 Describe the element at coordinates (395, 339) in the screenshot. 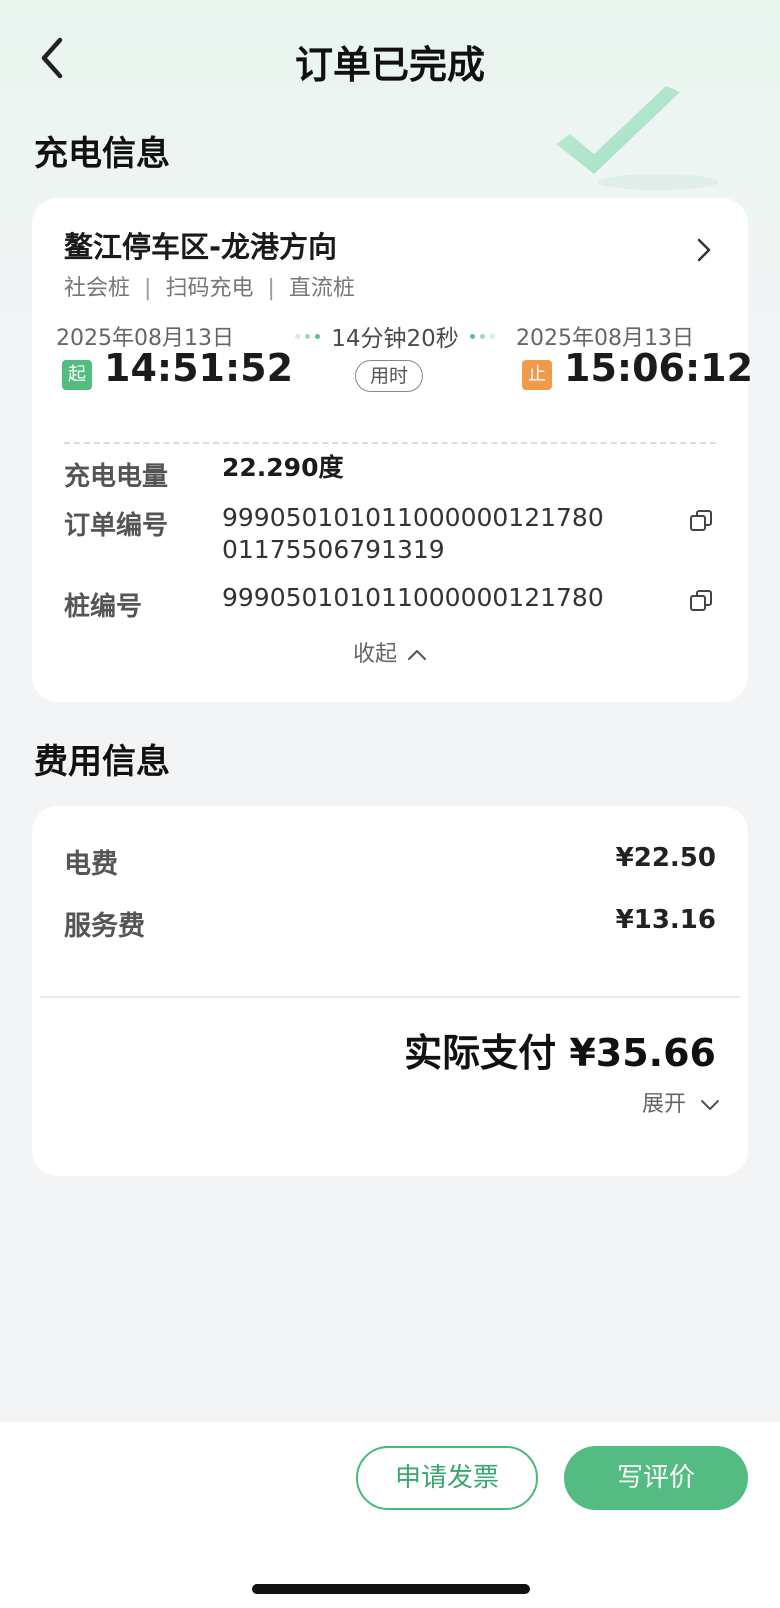

I see `duration-text: 14分钟20秒` at that location.